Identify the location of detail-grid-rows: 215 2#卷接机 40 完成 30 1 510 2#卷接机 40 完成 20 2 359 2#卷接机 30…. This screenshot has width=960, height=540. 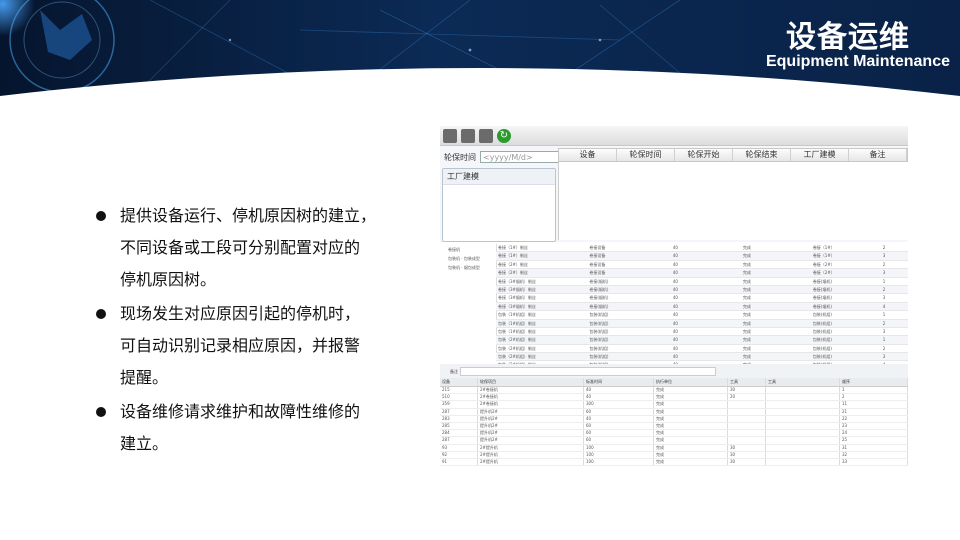
(674, 427).